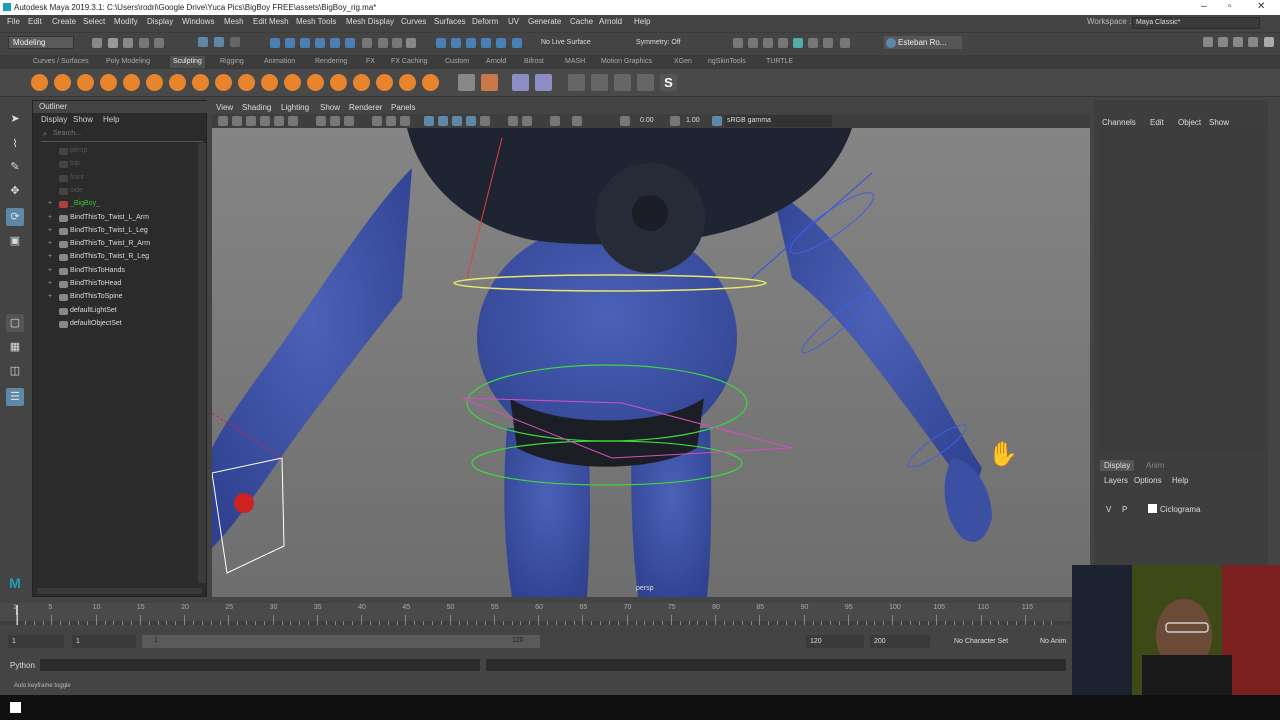 The width and height of the screenshot is (1280, 720). What do you see at coordinates (128, 43) in the screenshot?
I see `save-scene-icon` at bounding box center [128, 43].